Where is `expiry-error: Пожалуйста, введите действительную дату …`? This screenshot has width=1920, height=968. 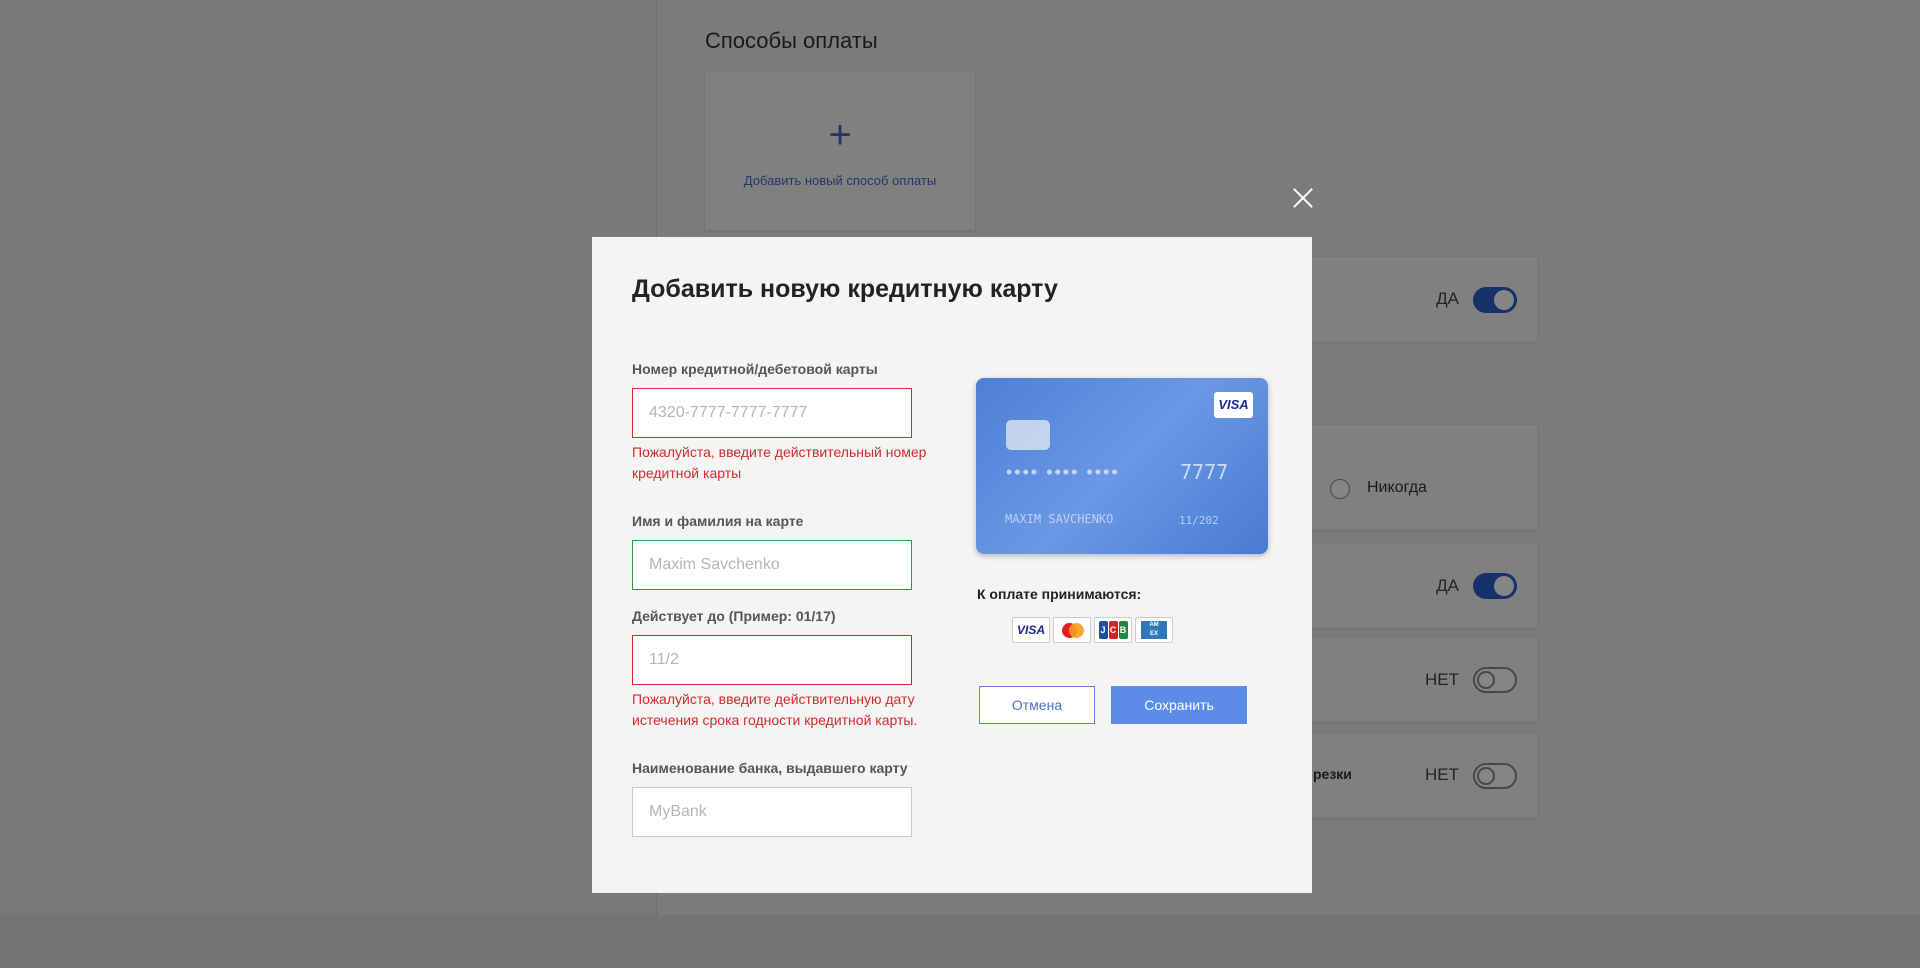 expiry-error: Пожалуйста, введите действительную дату … is located at coordinates (775, 709).